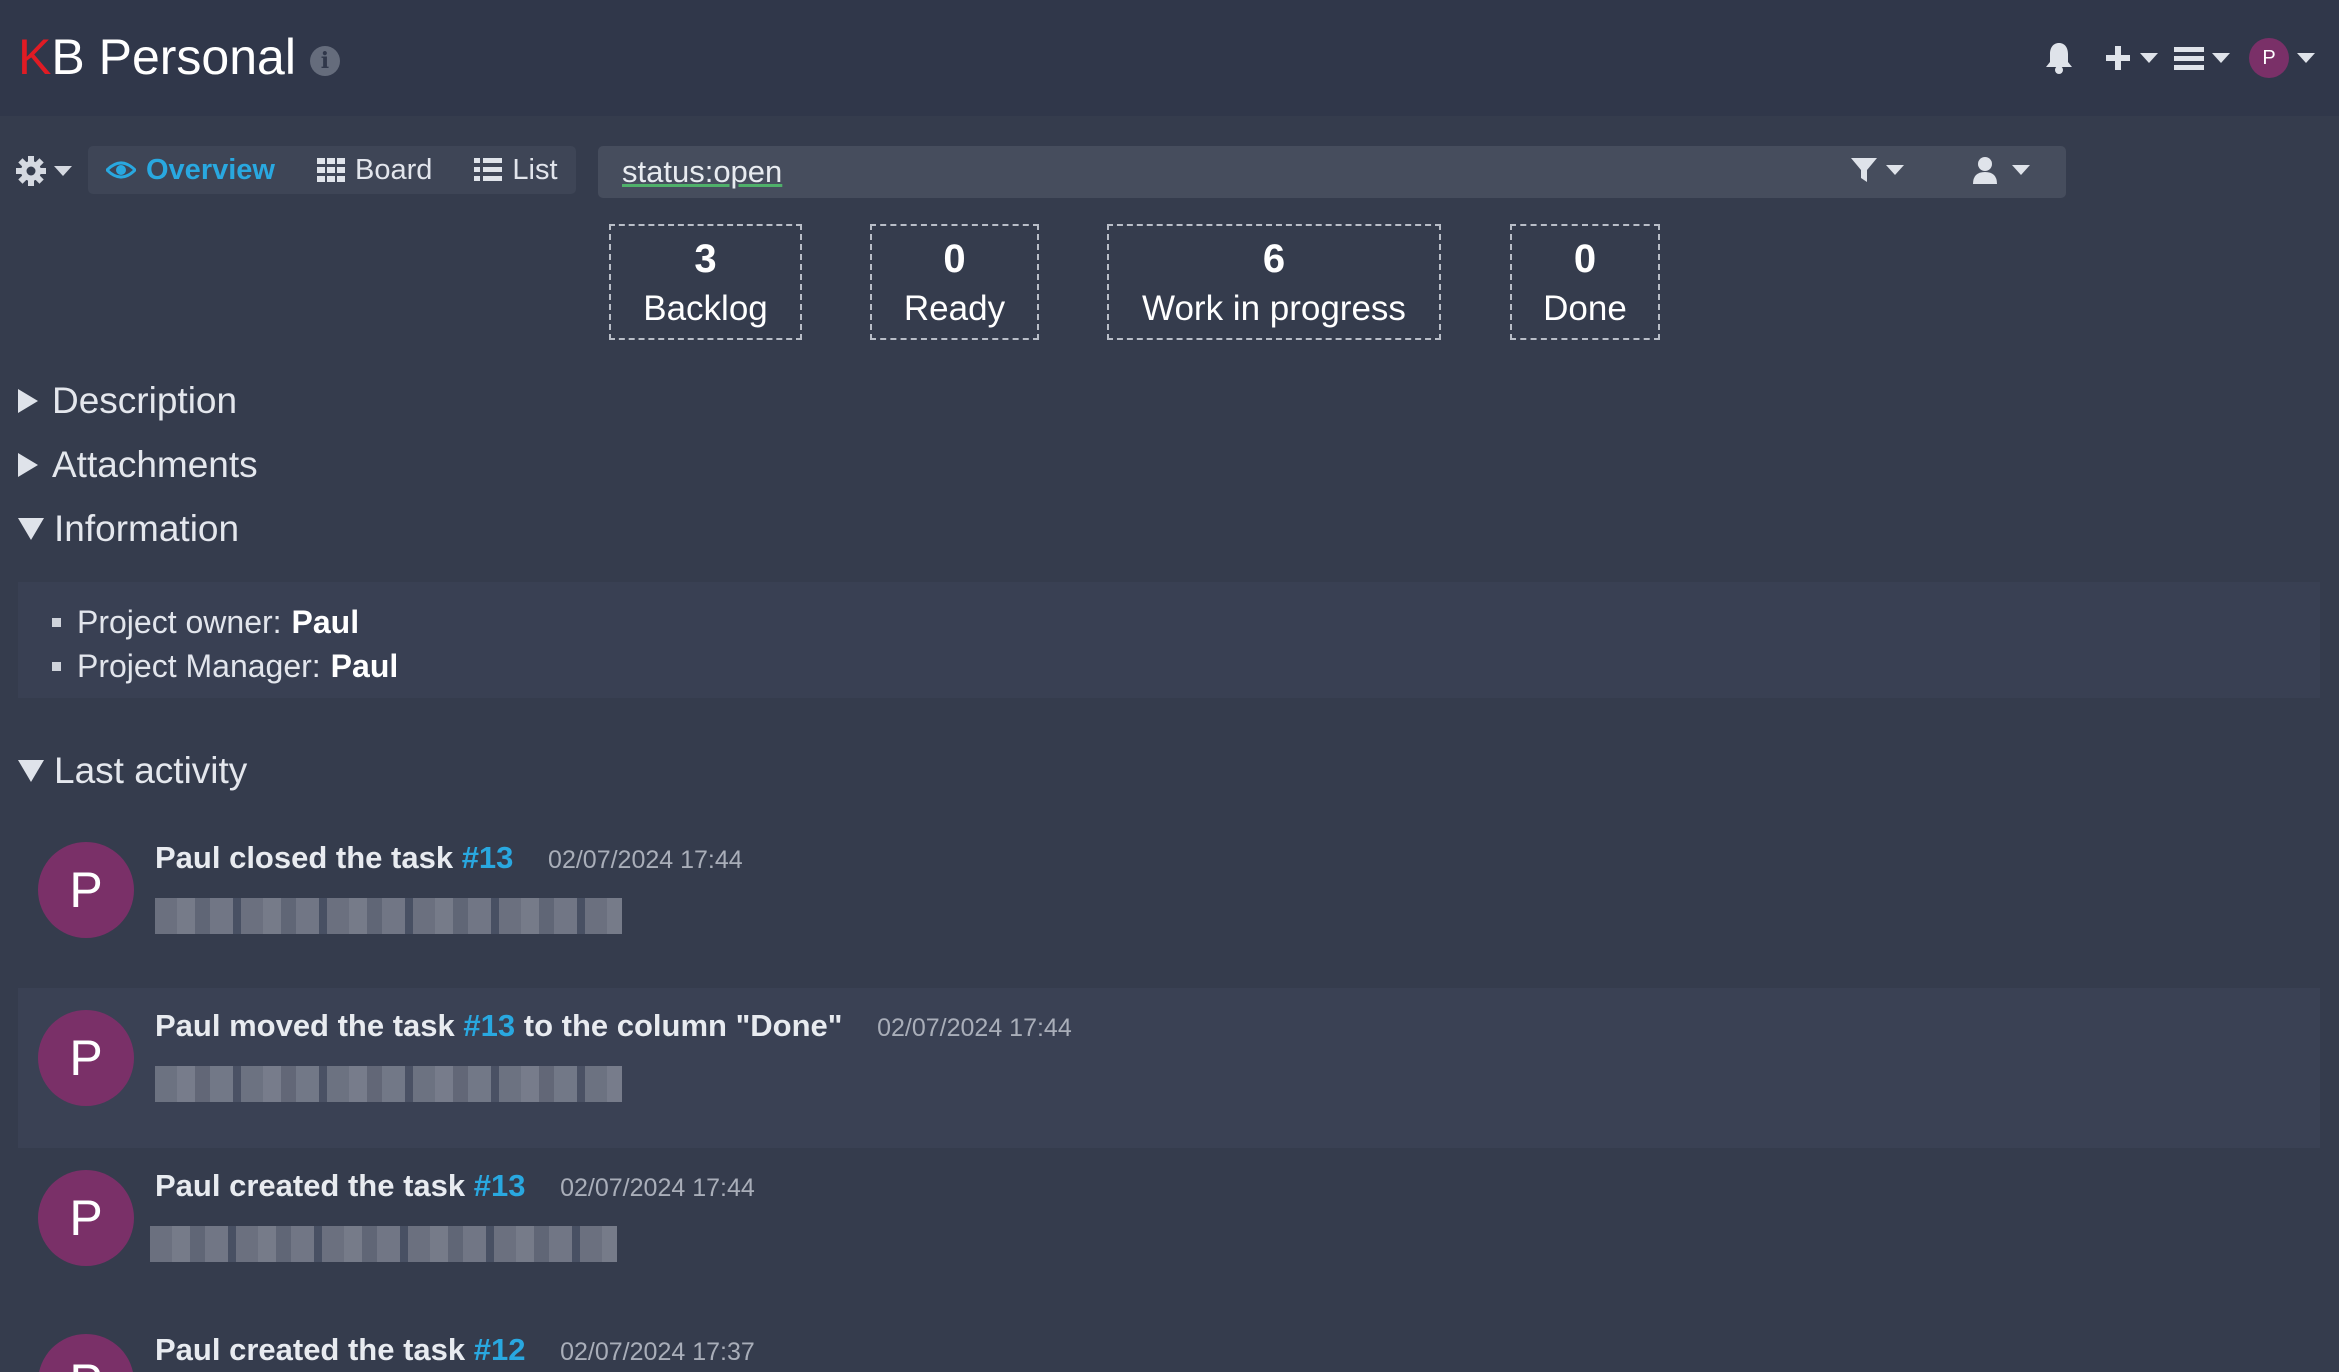 This screenshot has width=2339, height=1372. What do you see at coordinates (145, 400) in the screenshot?
I see `description-heading: Description` at bounding box center [145, 400].